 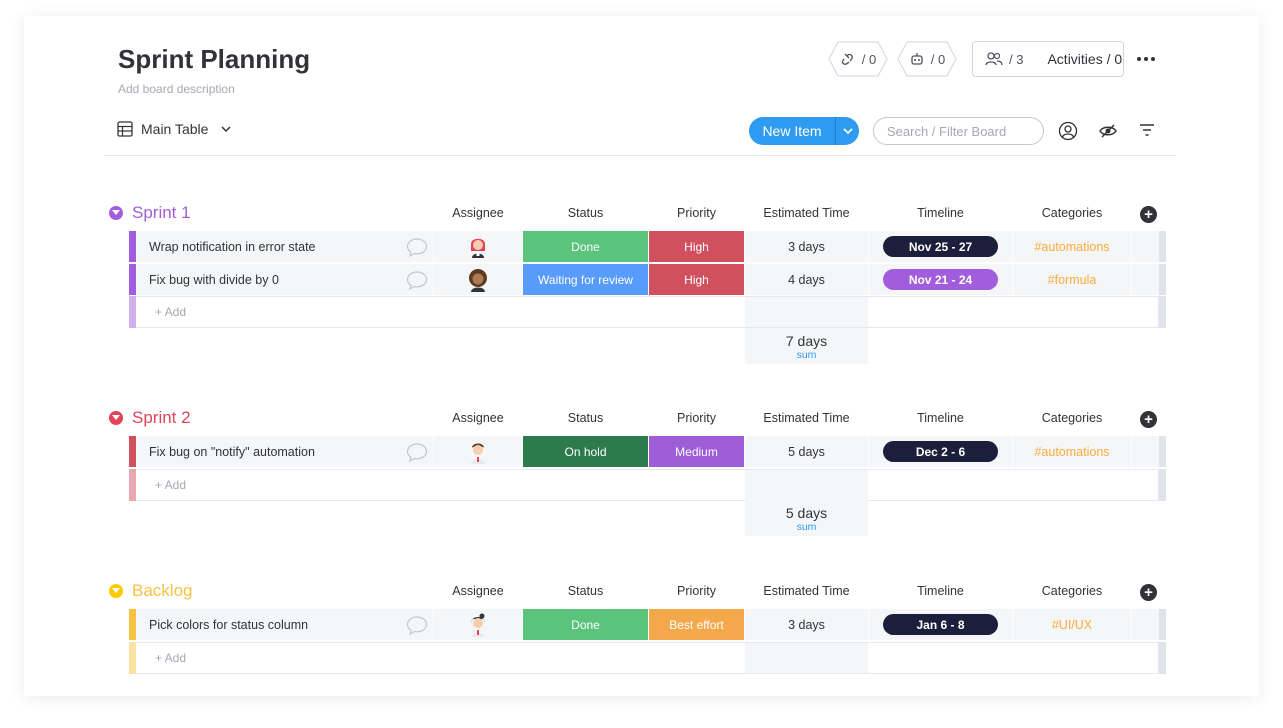 I want to click on timeline-pill: Jan 6 - 8, so click(x=940, y=624).